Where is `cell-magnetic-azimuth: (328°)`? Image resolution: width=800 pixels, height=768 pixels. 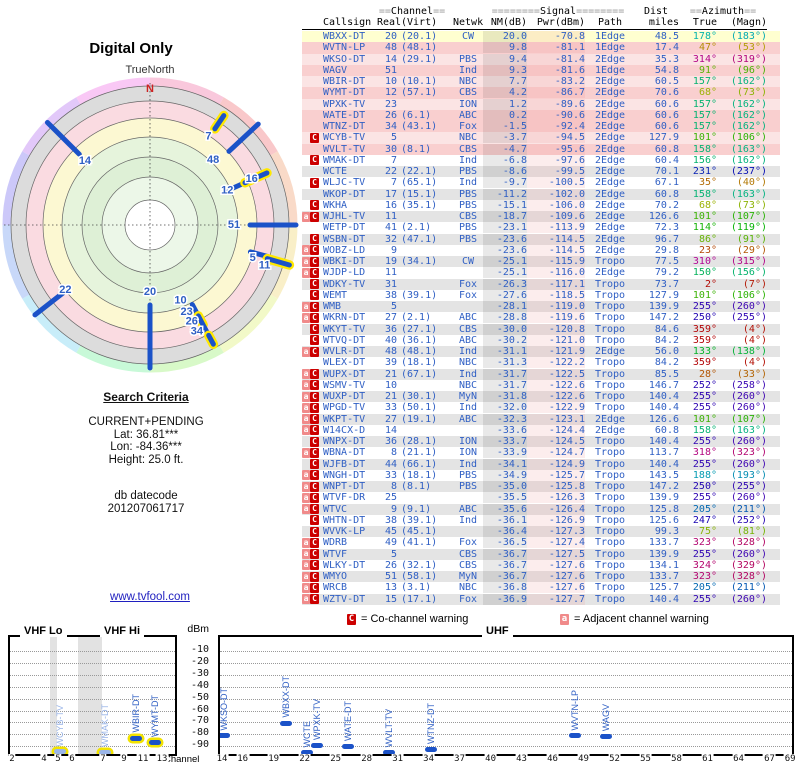
cell-magnetic-azimuth: (328°) is located at coordinates (748, 543).